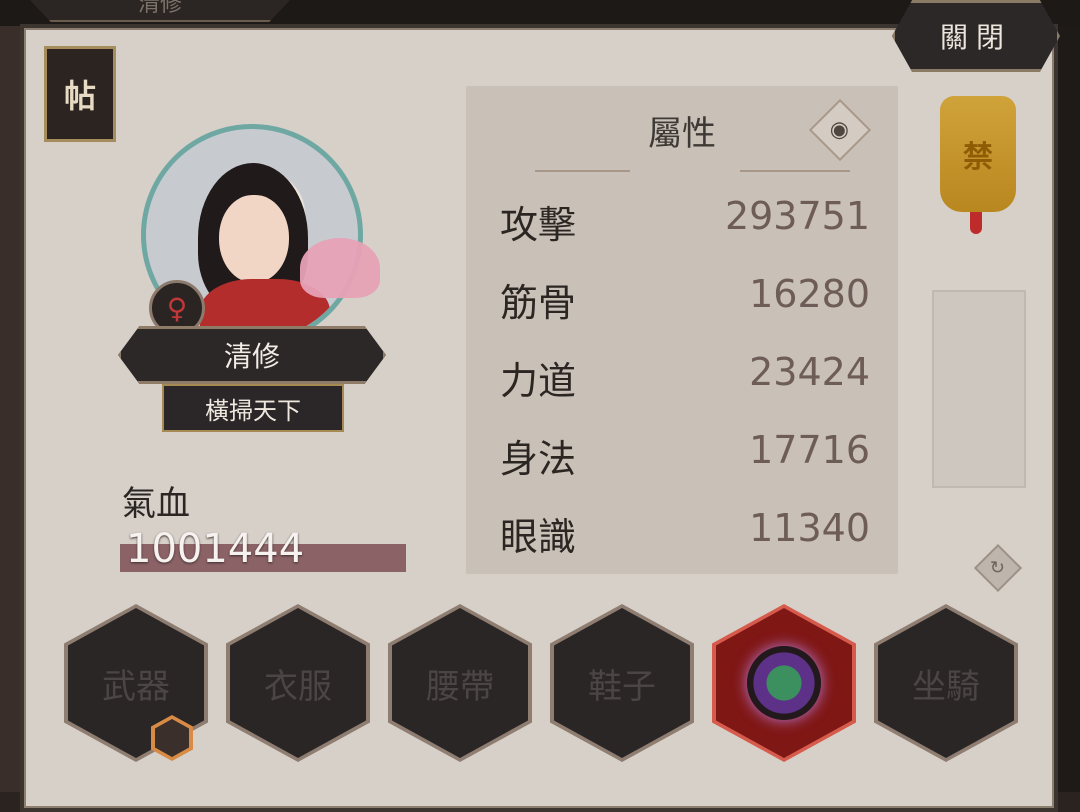 Image resolution: width=1080 pixels, height=812 pixels. I want to click on attribute-name: 眼識, so click(538, 537).